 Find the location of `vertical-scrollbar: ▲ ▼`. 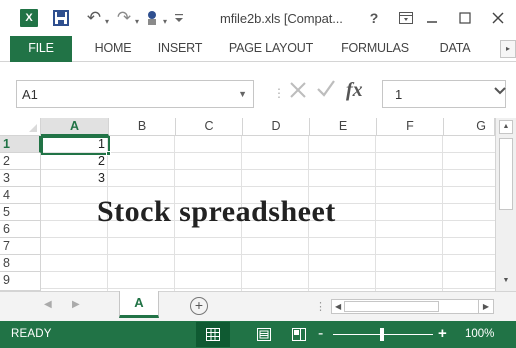

vertical-scrollbar: ▲ ▼ is located at coordinates (505, 204).